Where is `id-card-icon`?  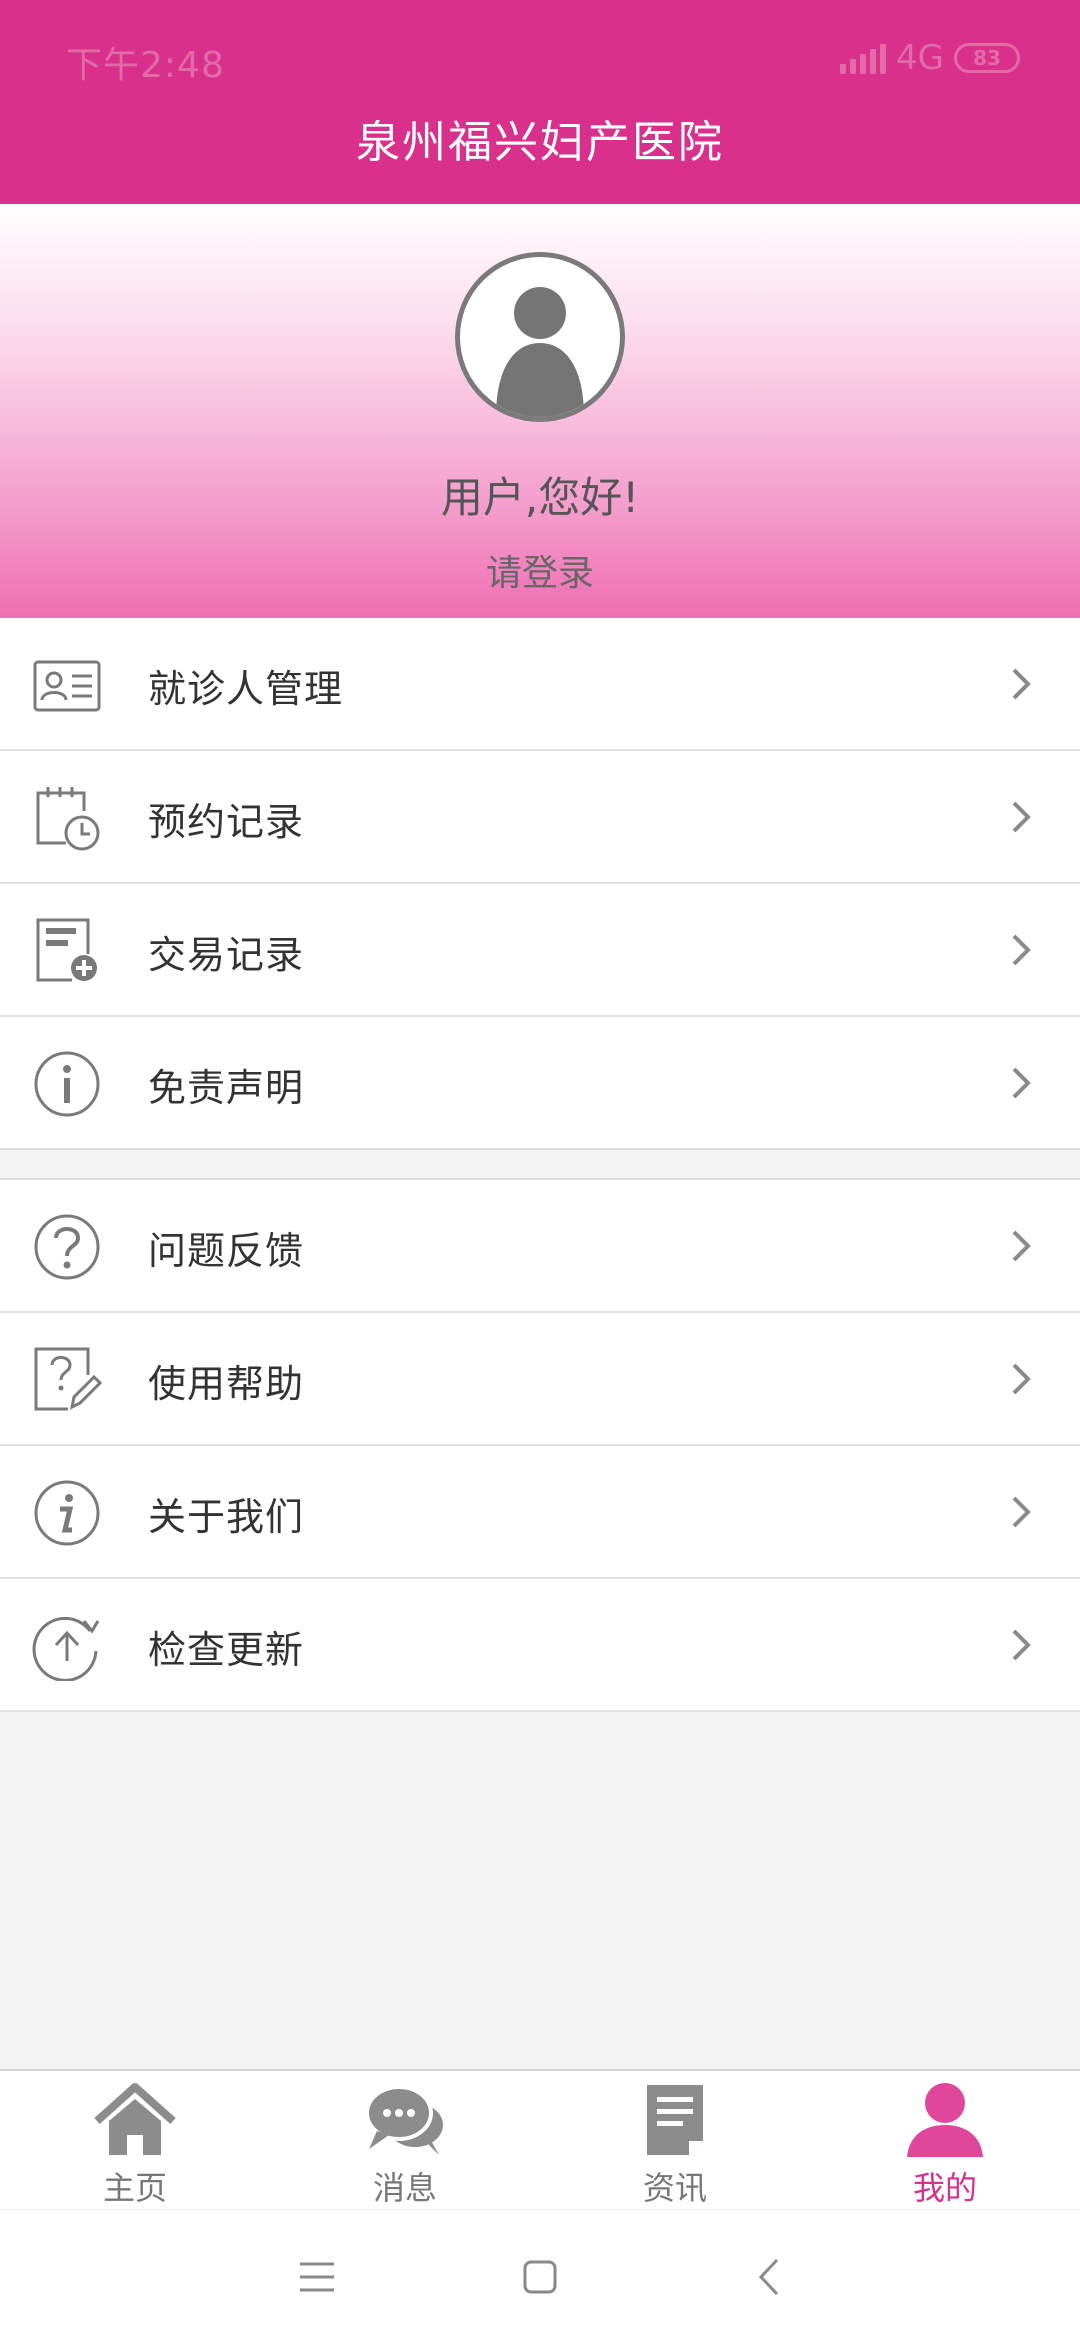
id-card-icon is located at coordinates (67, 686).